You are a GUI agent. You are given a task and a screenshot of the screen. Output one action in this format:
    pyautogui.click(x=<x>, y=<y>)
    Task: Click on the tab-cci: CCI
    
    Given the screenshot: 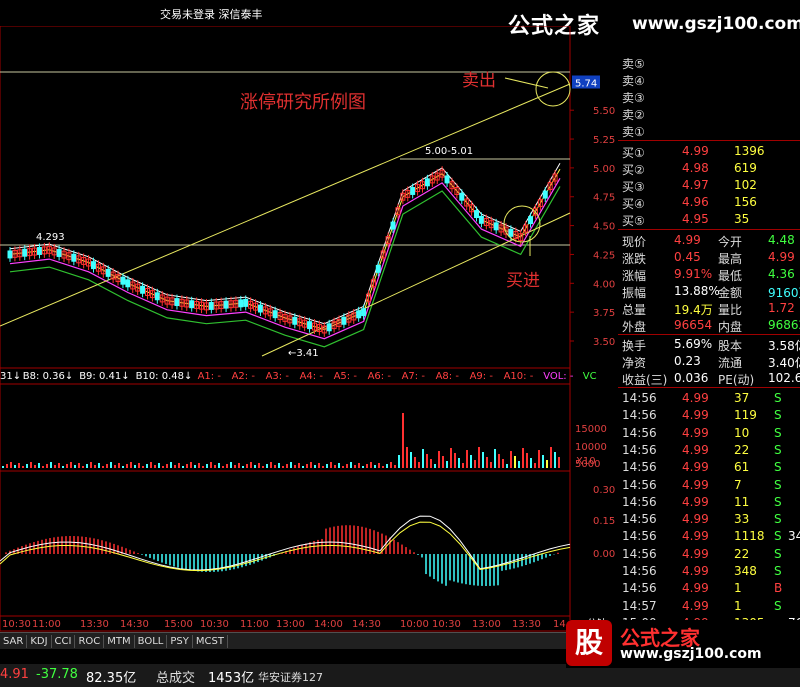 What is the action you would take?
    pyautogui.click(x=64, y=641)
    